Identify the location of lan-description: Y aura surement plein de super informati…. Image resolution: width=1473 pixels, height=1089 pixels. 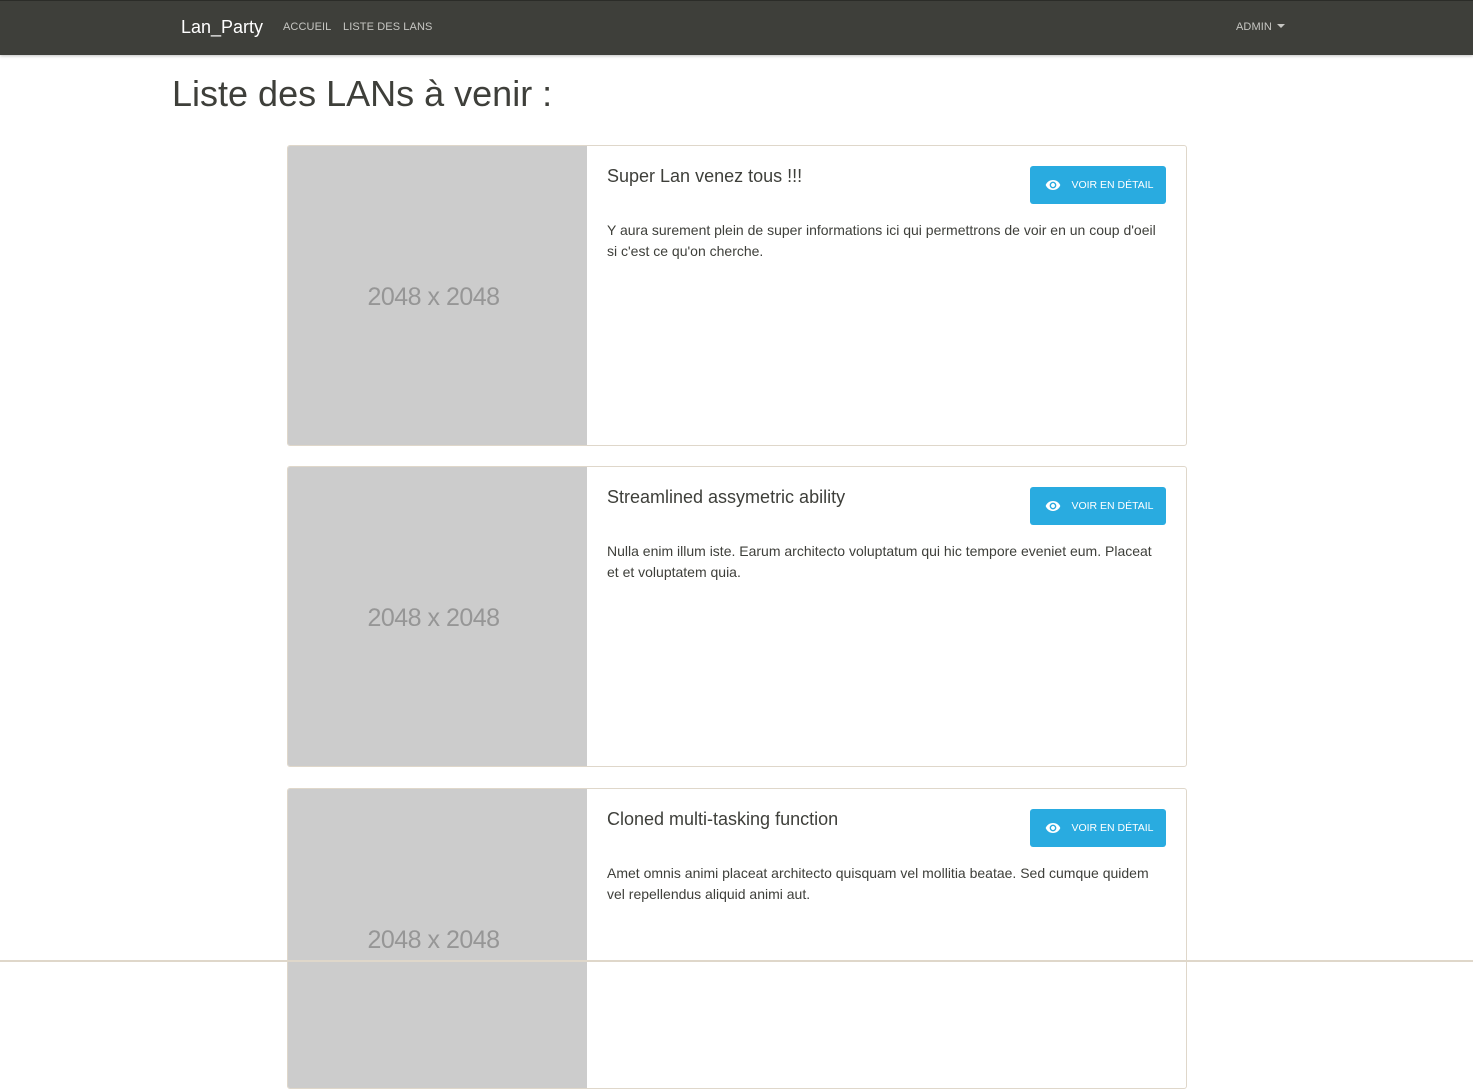
(881, 240).